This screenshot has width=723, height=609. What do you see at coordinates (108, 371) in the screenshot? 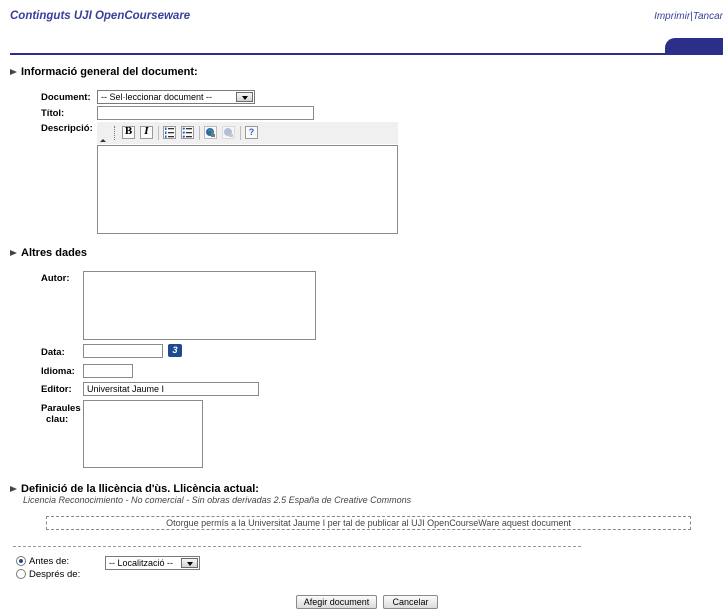
I see `language-input` at bounding box center [108, 371].